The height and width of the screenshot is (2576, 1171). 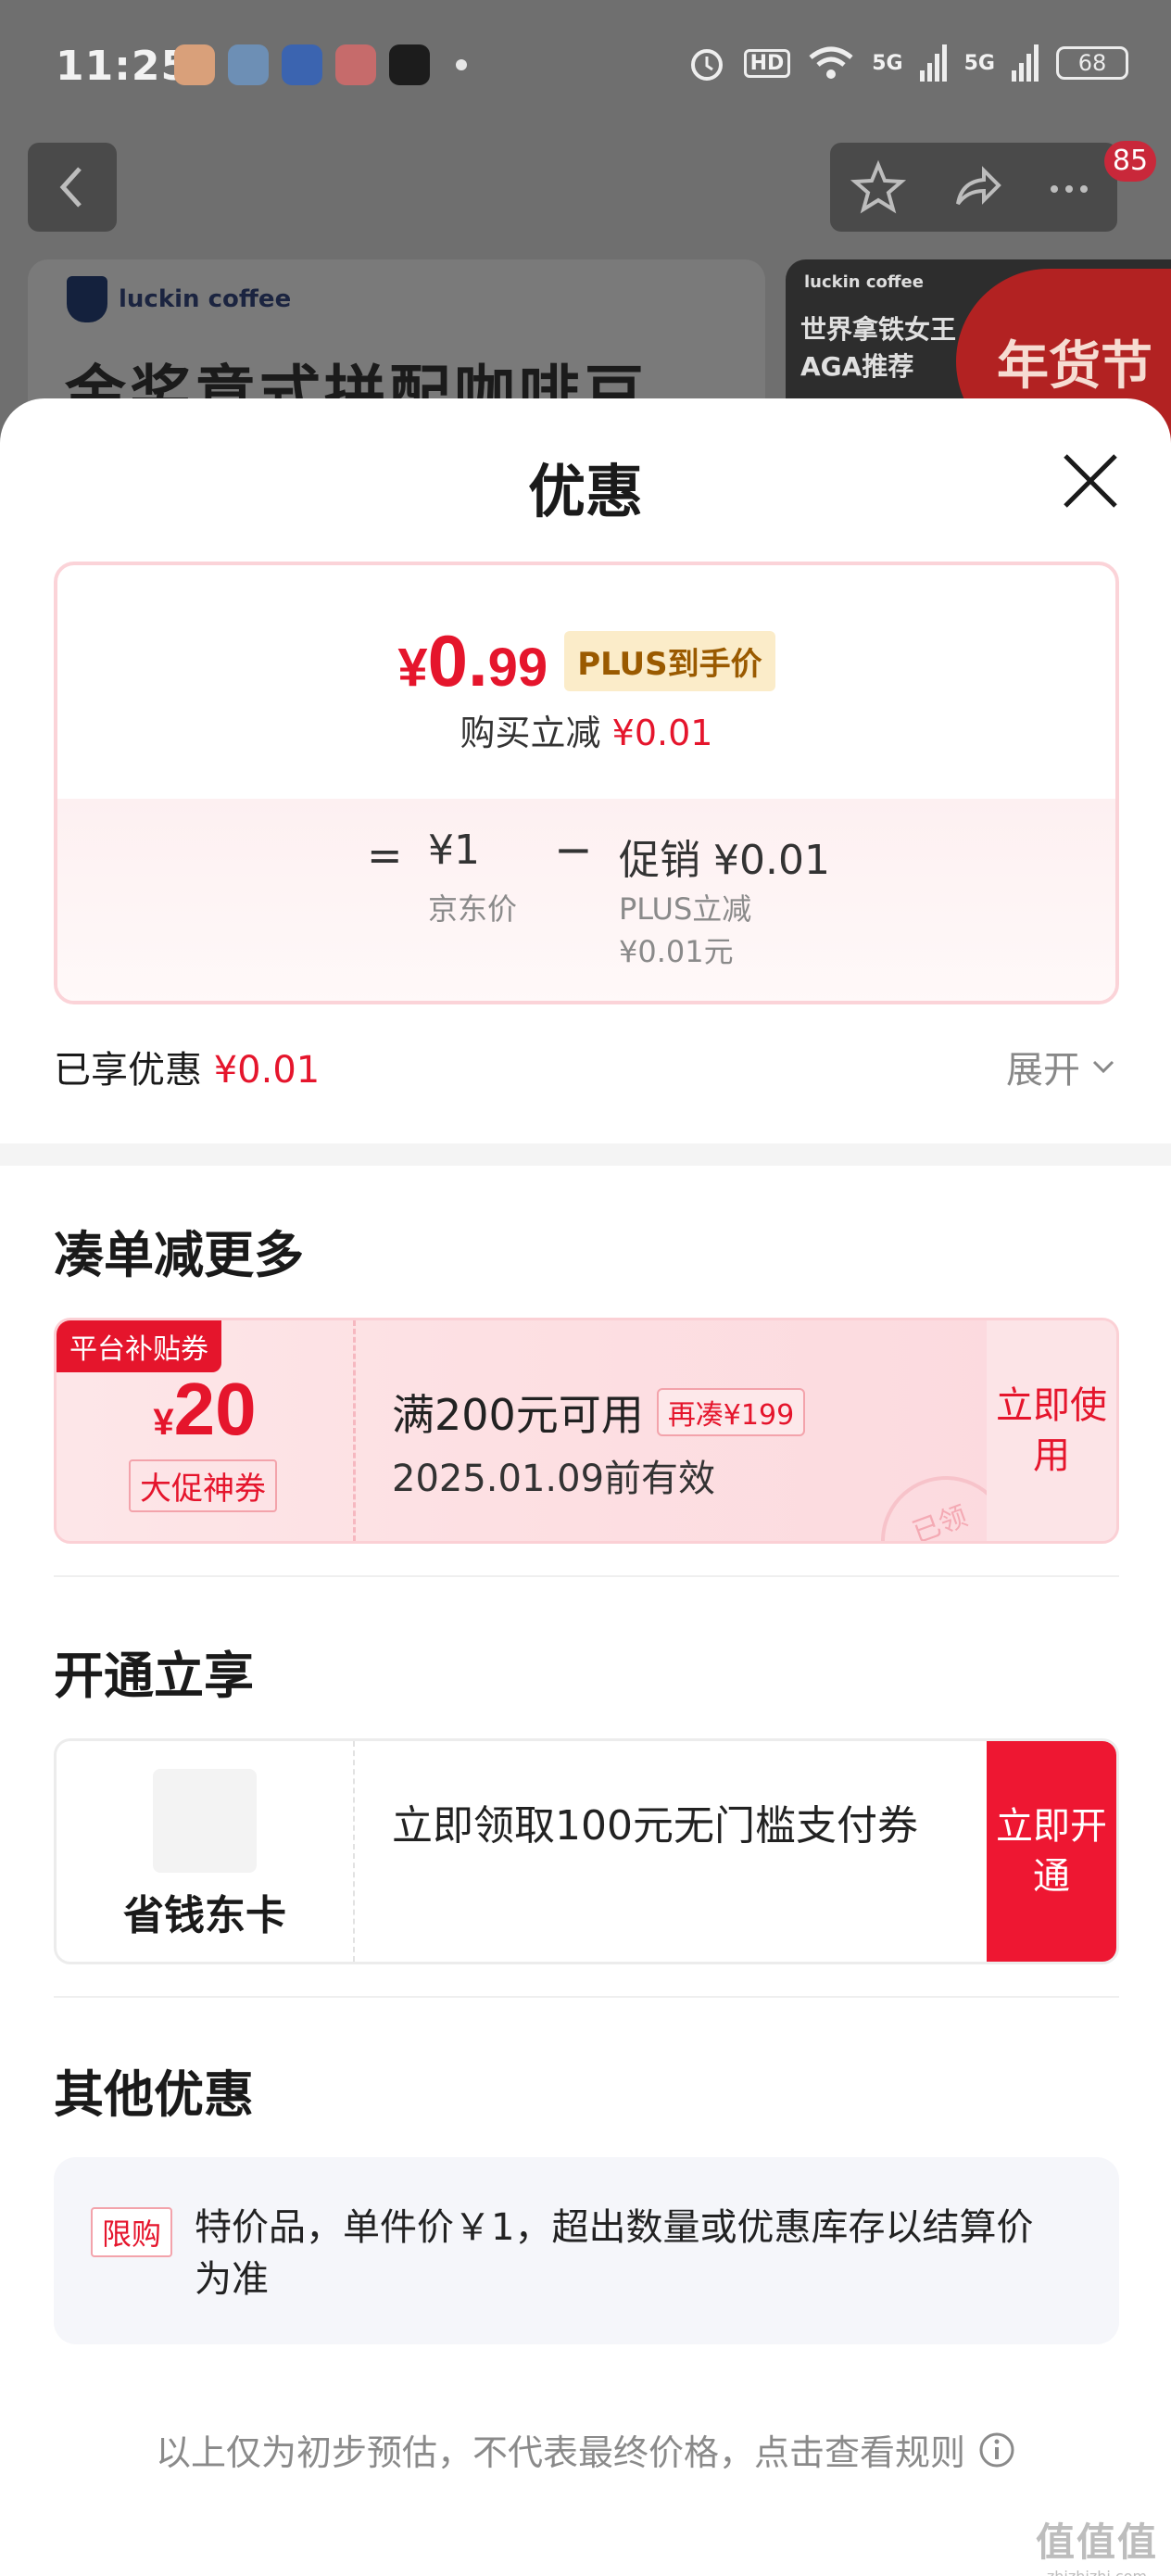 What do you see at coordinates (354, 1852) in the screenshot?
I see `member-divider` at bounding box center [354, 1852].